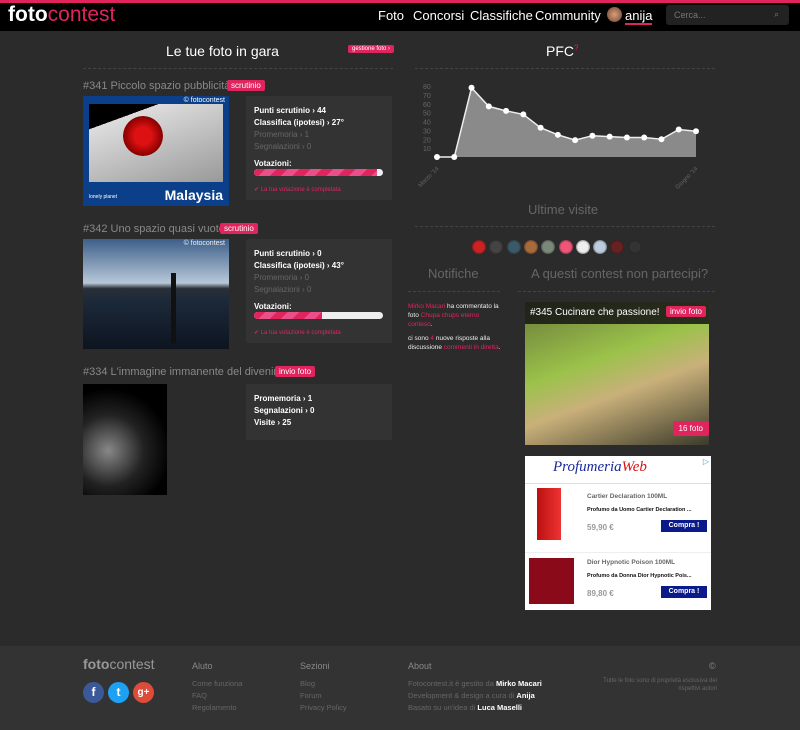 This screenshot has height=730, width=800. I want to click on nav-community: Community, so click(568, 15).